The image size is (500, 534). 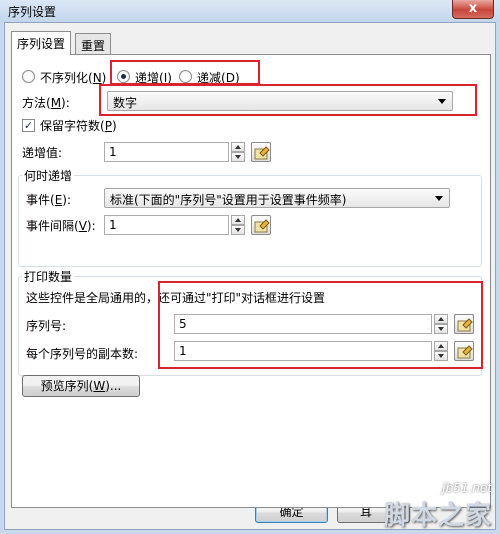 I want to click on copies-label: 每个序列号的副本数:, so click(x=82, y=354).